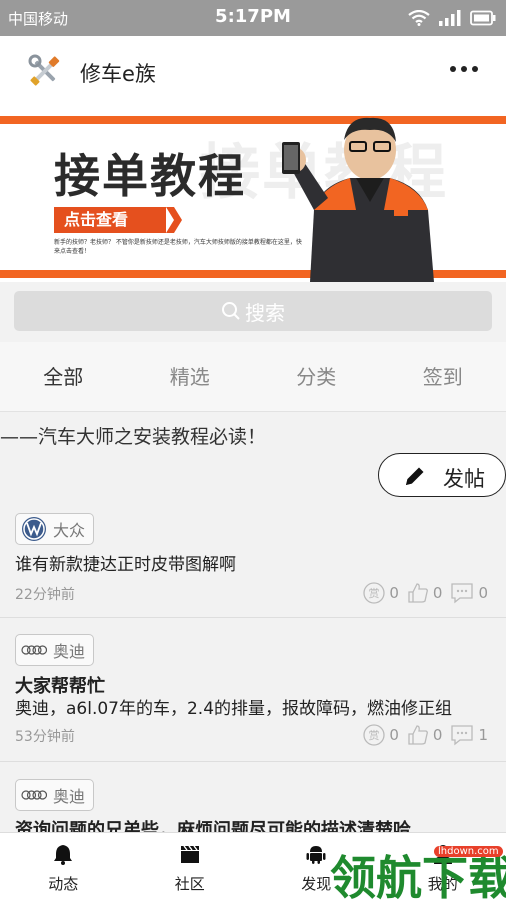 This screenshot has height=900, width=506. Describe the element at coordinates (415, 476) in the screenshot. I see `pencil-icon` at that location.